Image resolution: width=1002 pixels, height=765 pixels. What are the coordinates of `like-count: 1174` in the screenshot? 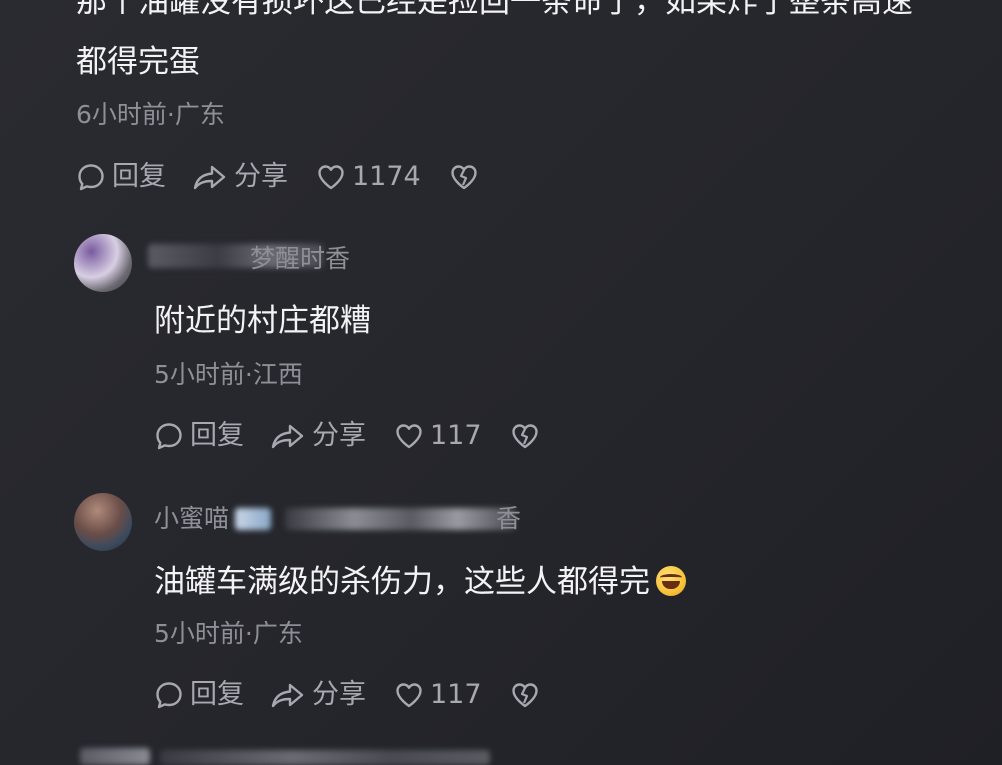 It's located at (386, 176).